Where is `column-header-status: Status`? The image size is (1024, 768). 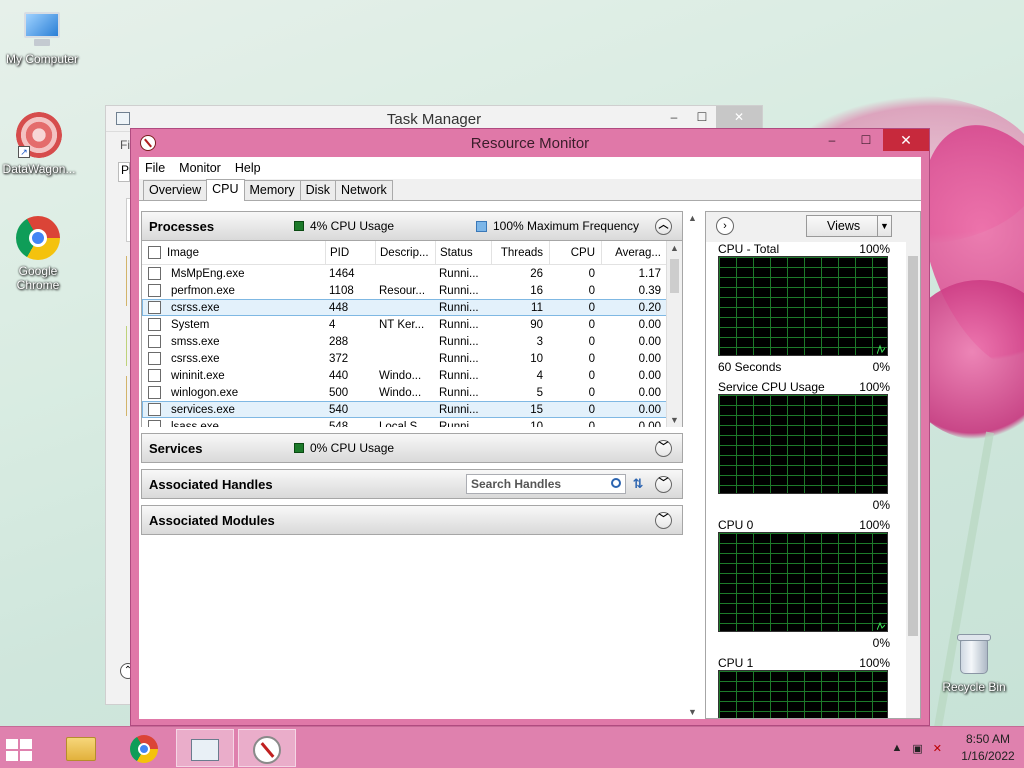 column-header-status: Status is located at coordinates (463, 253).